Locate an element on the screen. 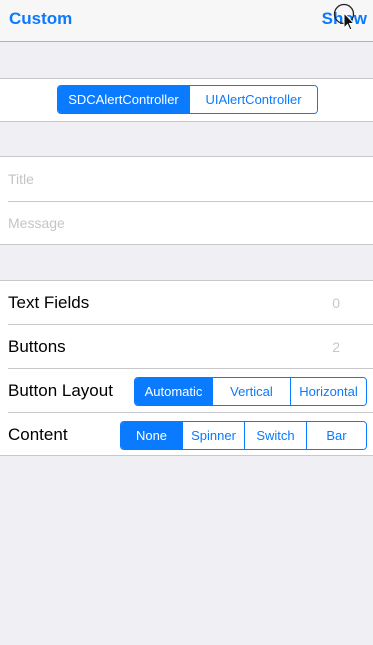 This screenshot has height=645, width=373. content-row: Content None Spinner Switch Bar is located at coordinates (186, 435).